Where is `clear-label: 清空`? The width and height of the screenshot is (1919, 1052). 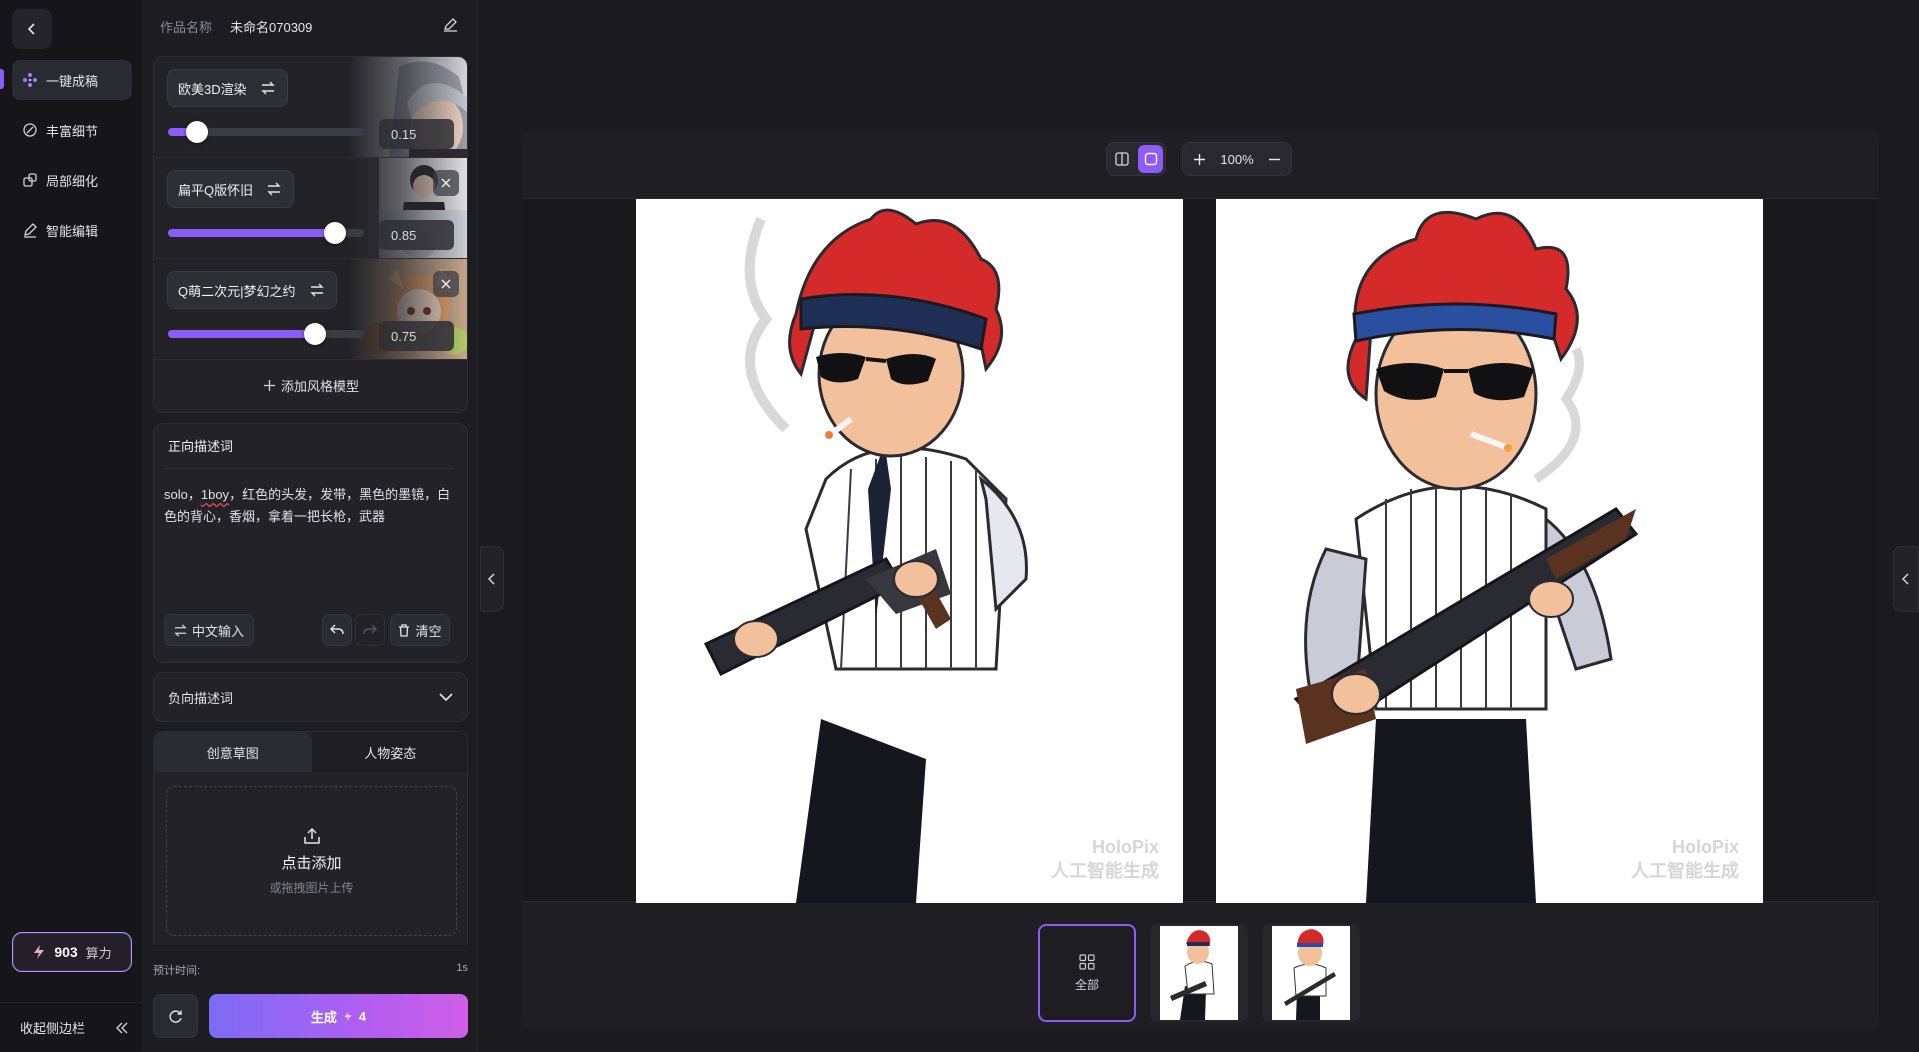 clear-label: 清空 is located at coordinates (428, 631).